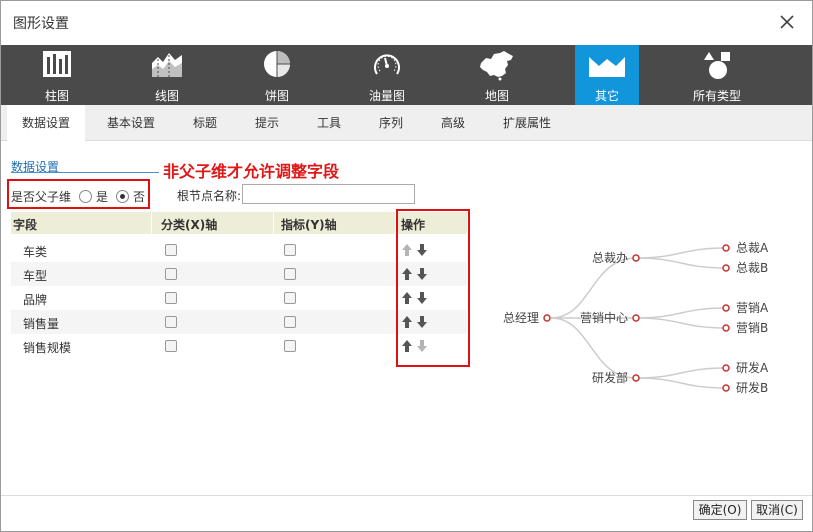 Image resolution: width=813 pixels, height=532 pixels. What do you see at coordinates (309, 225) in the screenshot?
I see `header-y-axis: 指标(Y)轴` at bounding box center [309, 225].